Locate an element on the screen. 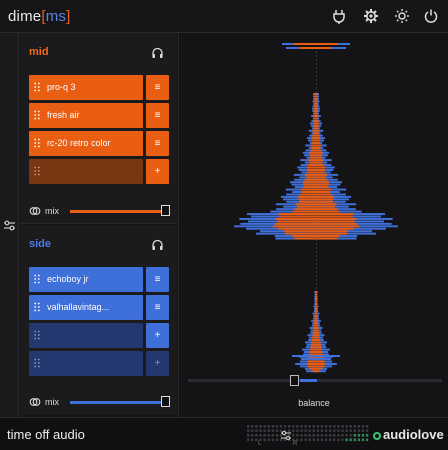 This screenshot has height=450, width=448. menu-icon: ≡ is located at coordinates (157, 87).